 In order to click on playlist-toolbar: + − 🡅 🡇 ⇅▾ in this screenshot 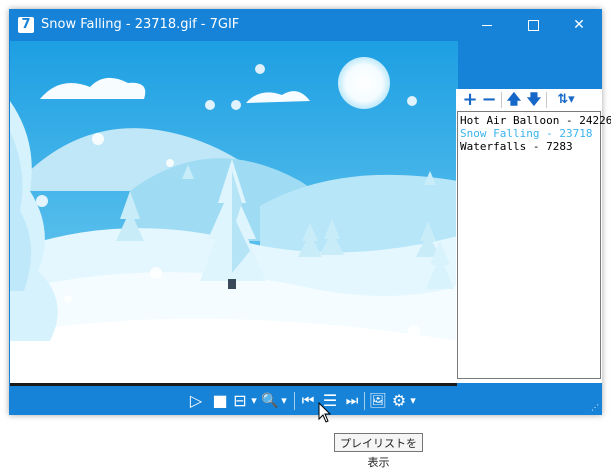, I will do `click(529, 100)`.